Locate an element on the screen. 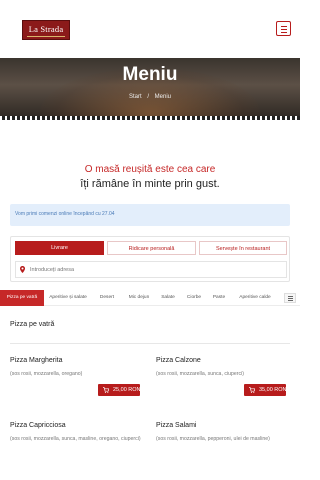 The image size is (320, 480). add-to-cart-button: 25,00 RON is located at coordinates (119, 390).